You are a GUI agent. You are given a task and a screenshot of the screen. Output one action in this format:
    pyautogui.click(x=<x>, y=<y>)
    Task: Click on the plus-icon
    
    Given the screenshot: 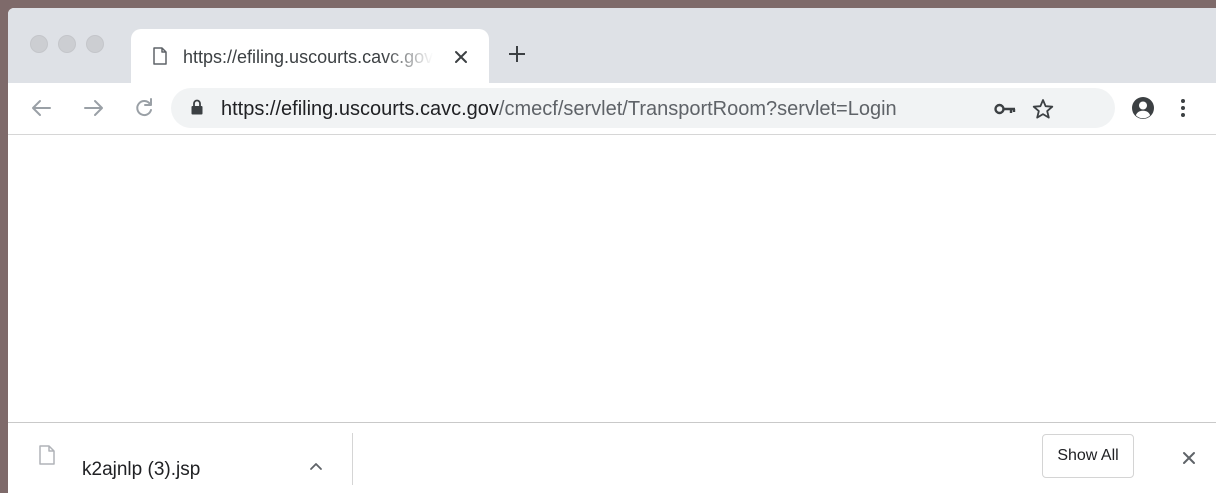 What is the action you would take?
    pyautogui.click(x=517, y=54)
    